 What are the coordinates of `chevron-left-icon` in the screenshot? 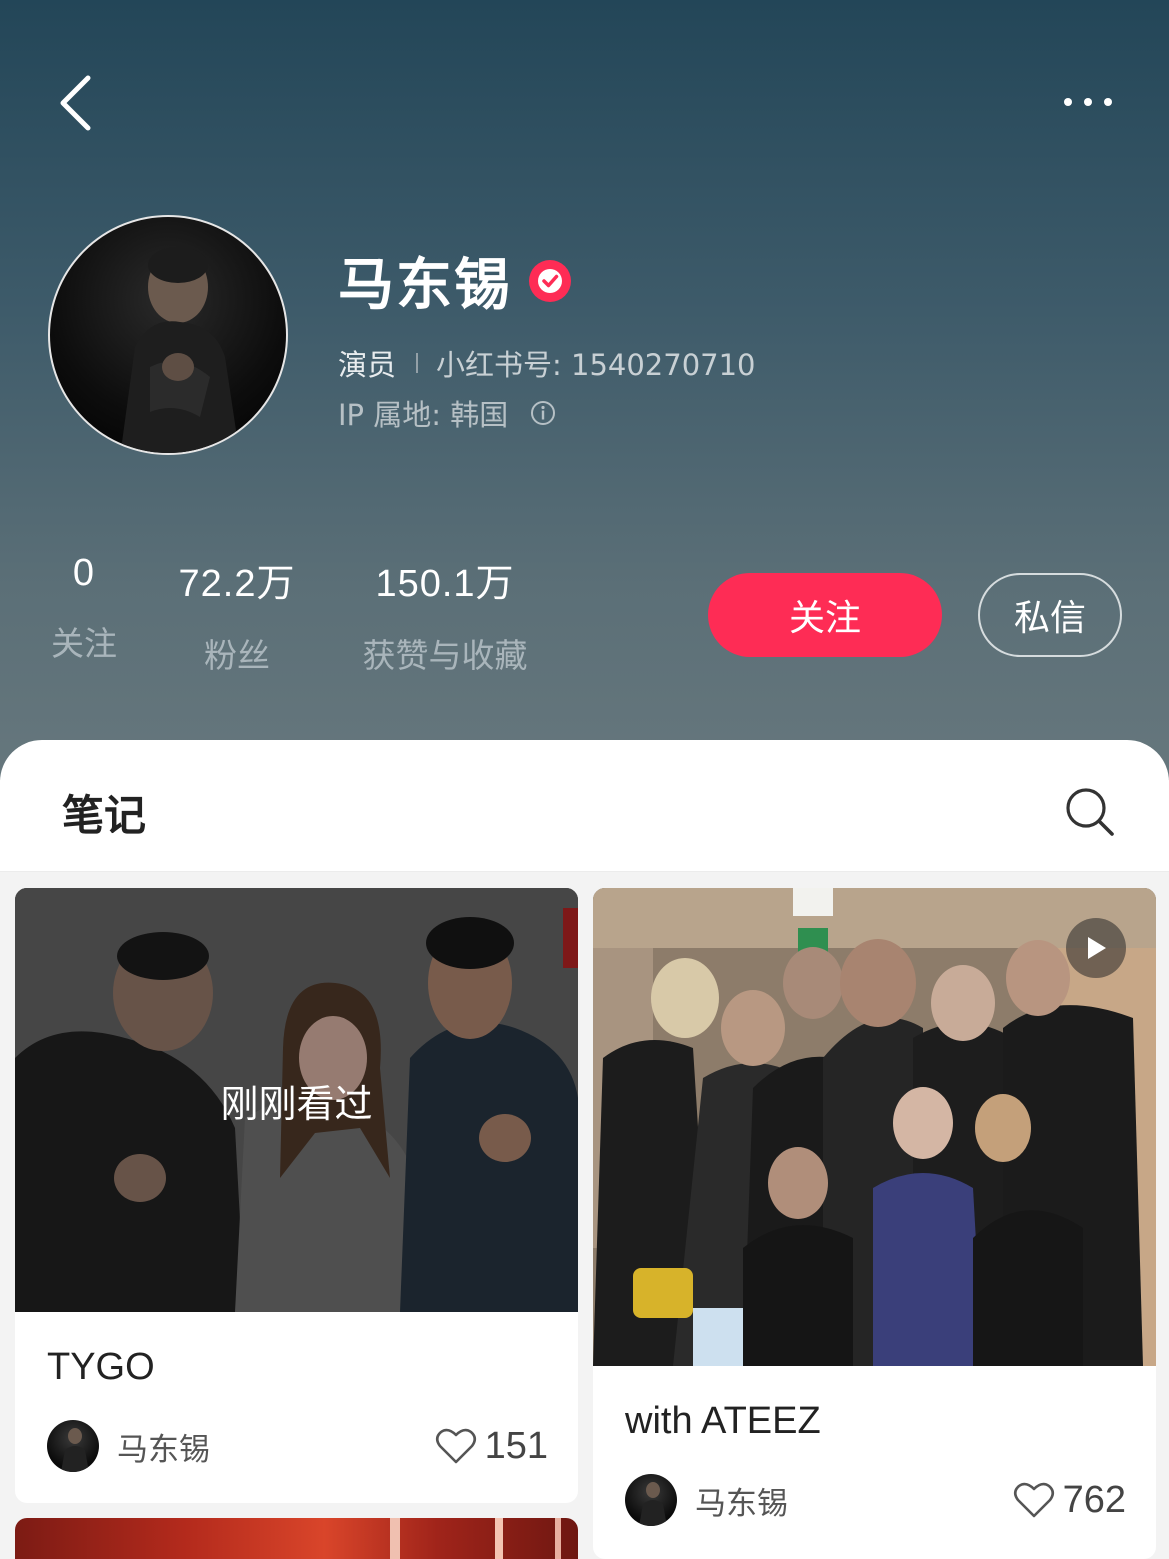 It's located at (75, 103).